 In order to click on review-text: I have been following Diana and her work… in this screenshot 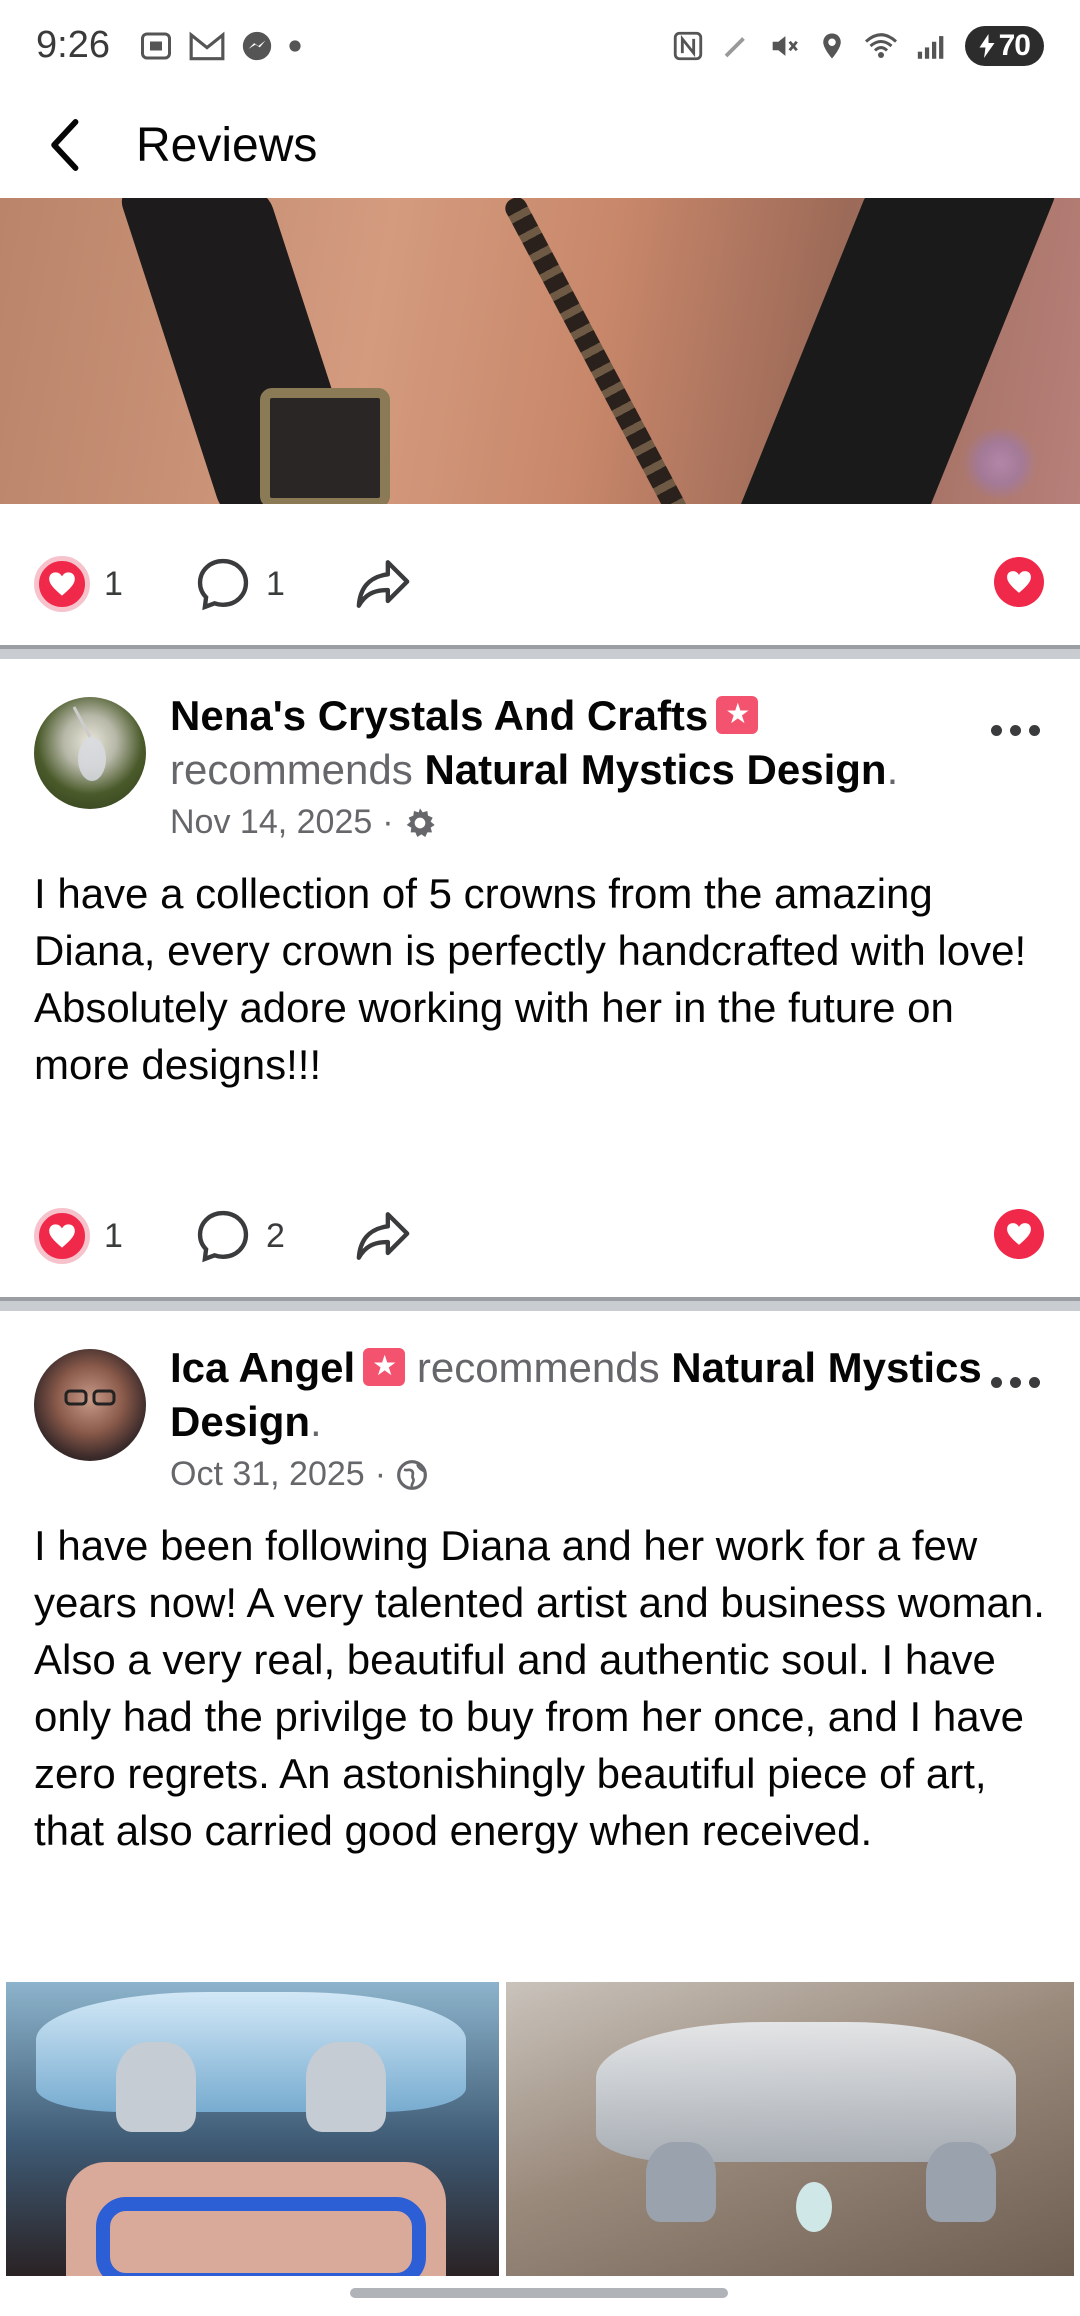, I will do `click(539, 1688)`.